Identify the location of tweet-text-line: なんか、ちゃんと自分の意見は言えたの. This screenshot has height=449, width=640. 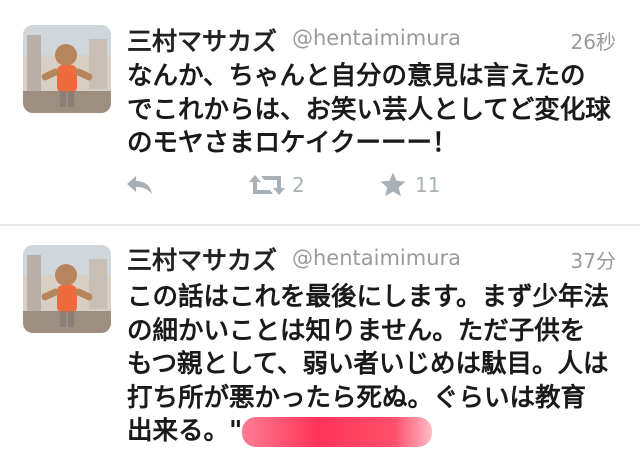
(356, 76).